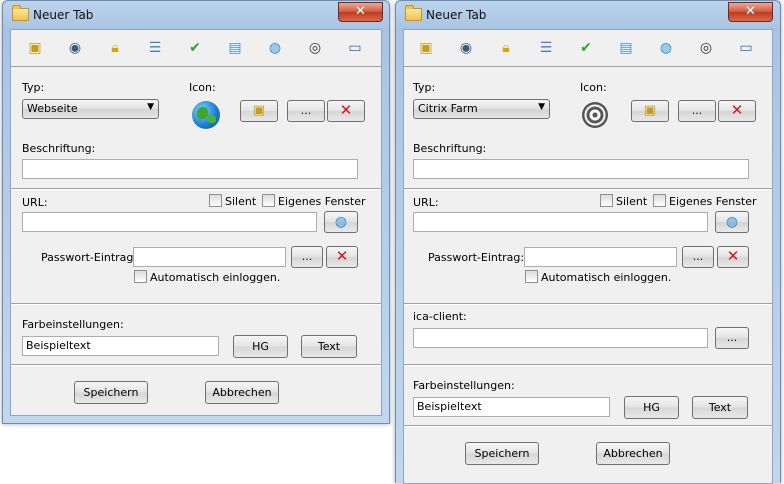 The image size is (784, 484). What do you see at coordinates (481, 109) in the screenshot?
I see `type-select: Citrix Farm ▼` at bounding box center [481, 109].